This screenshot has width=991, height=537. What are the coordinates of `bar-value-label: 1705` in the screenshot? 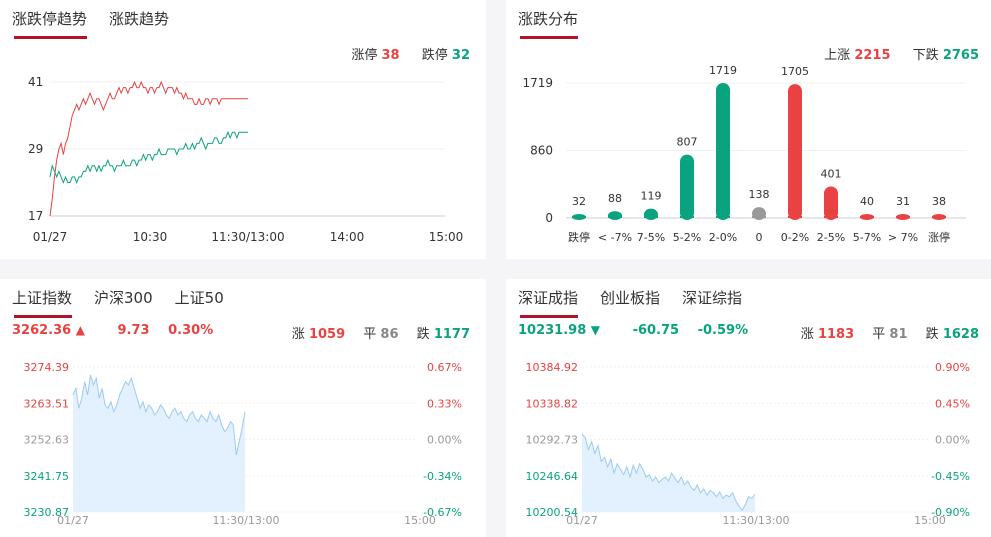 It's located at (795, 71).